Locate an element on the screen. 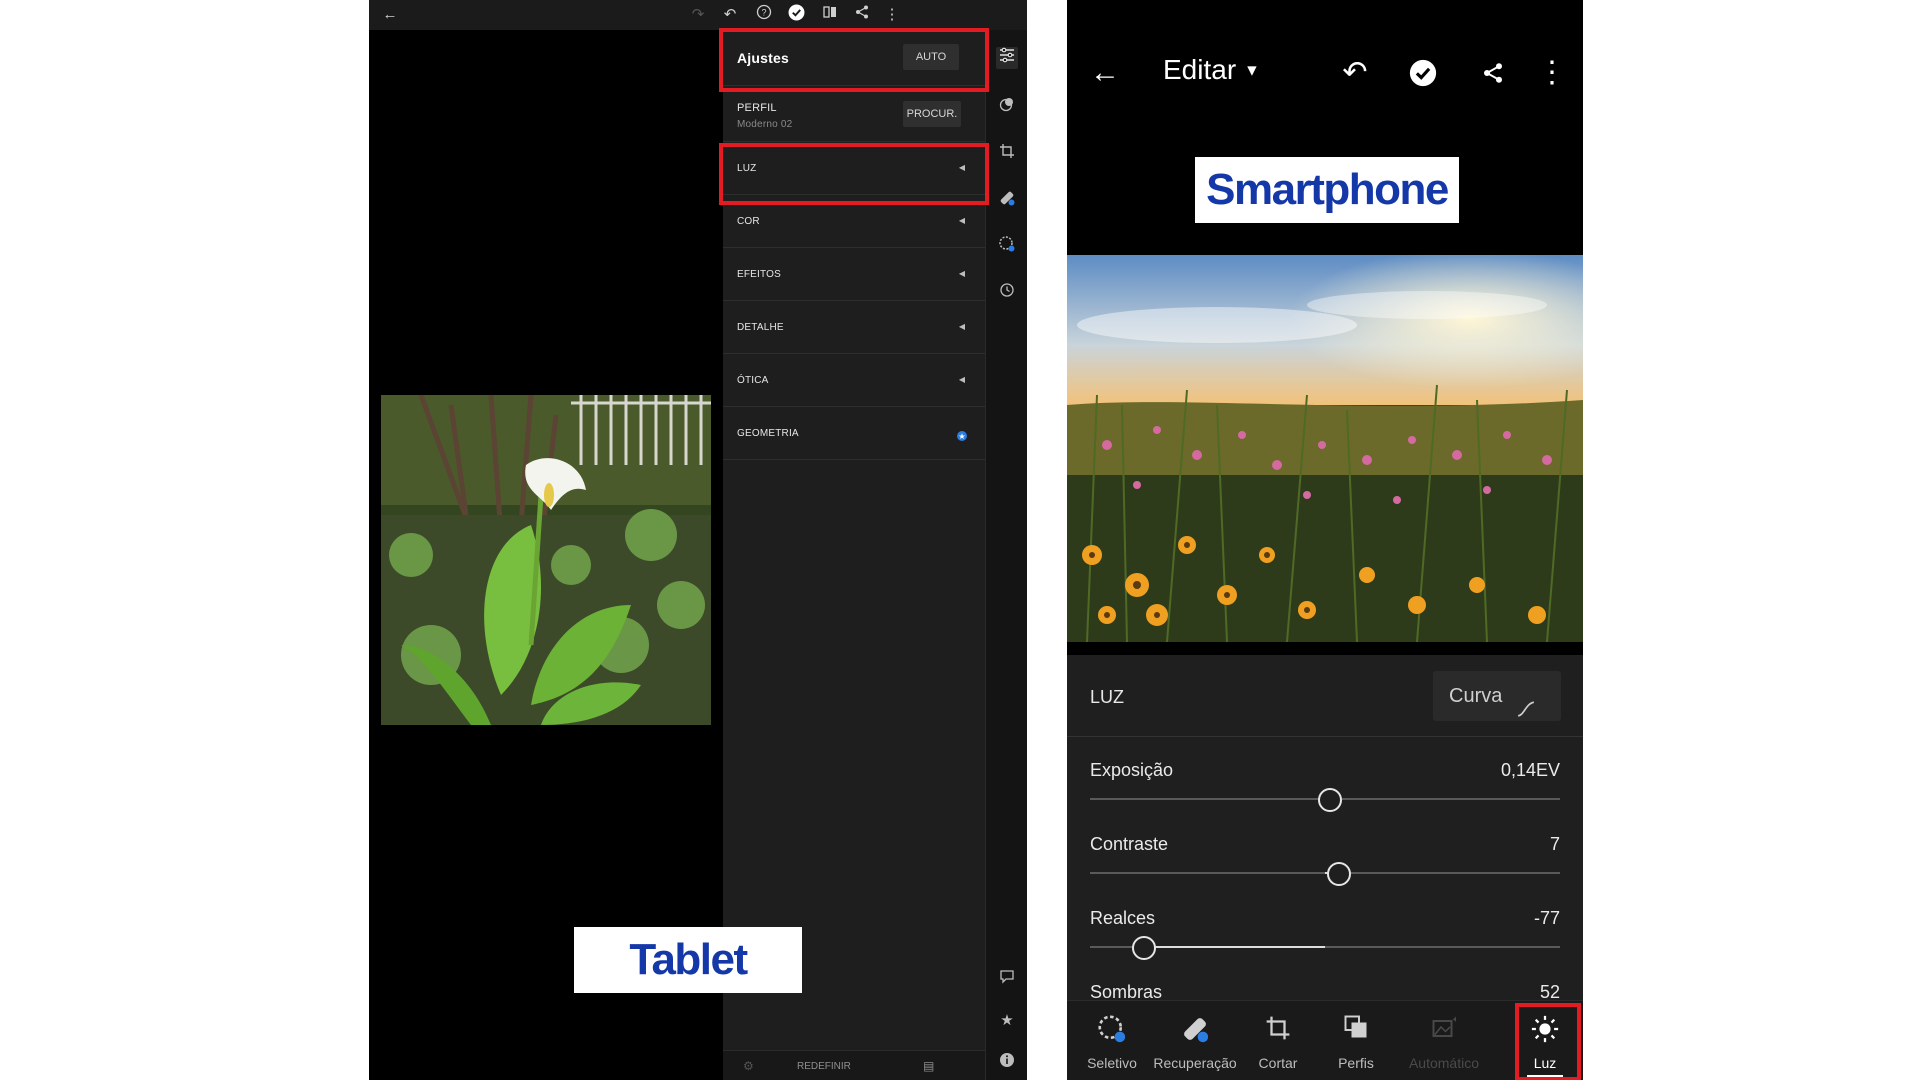 The image size is (1920, 1080). slider-name: Exposição is located at coordinates (1132, 770).